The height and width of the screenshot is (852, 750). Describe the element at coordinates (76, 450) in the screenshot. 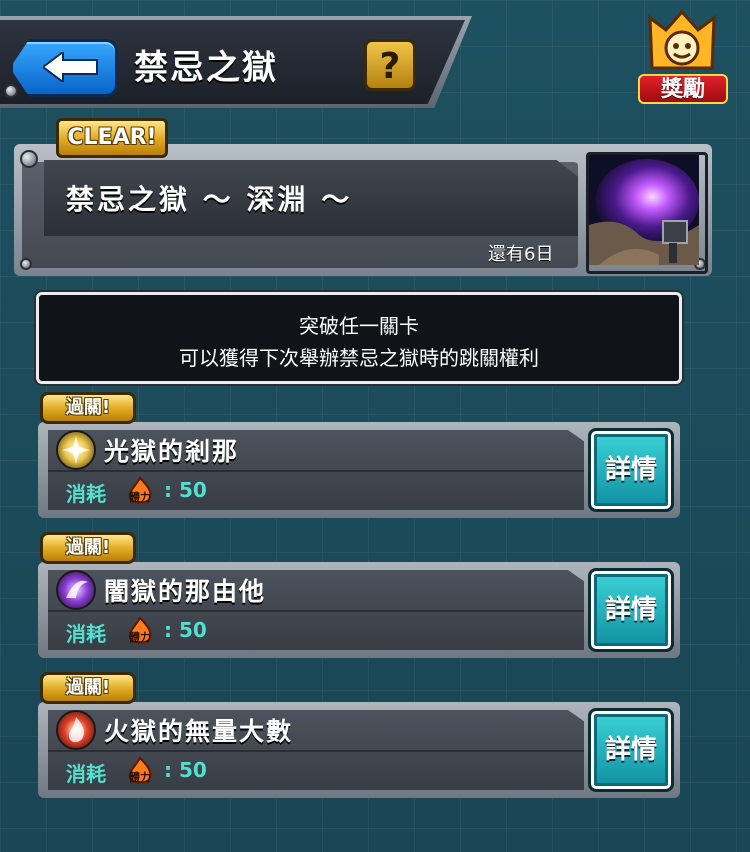

I see `light-element-icon` at that location.